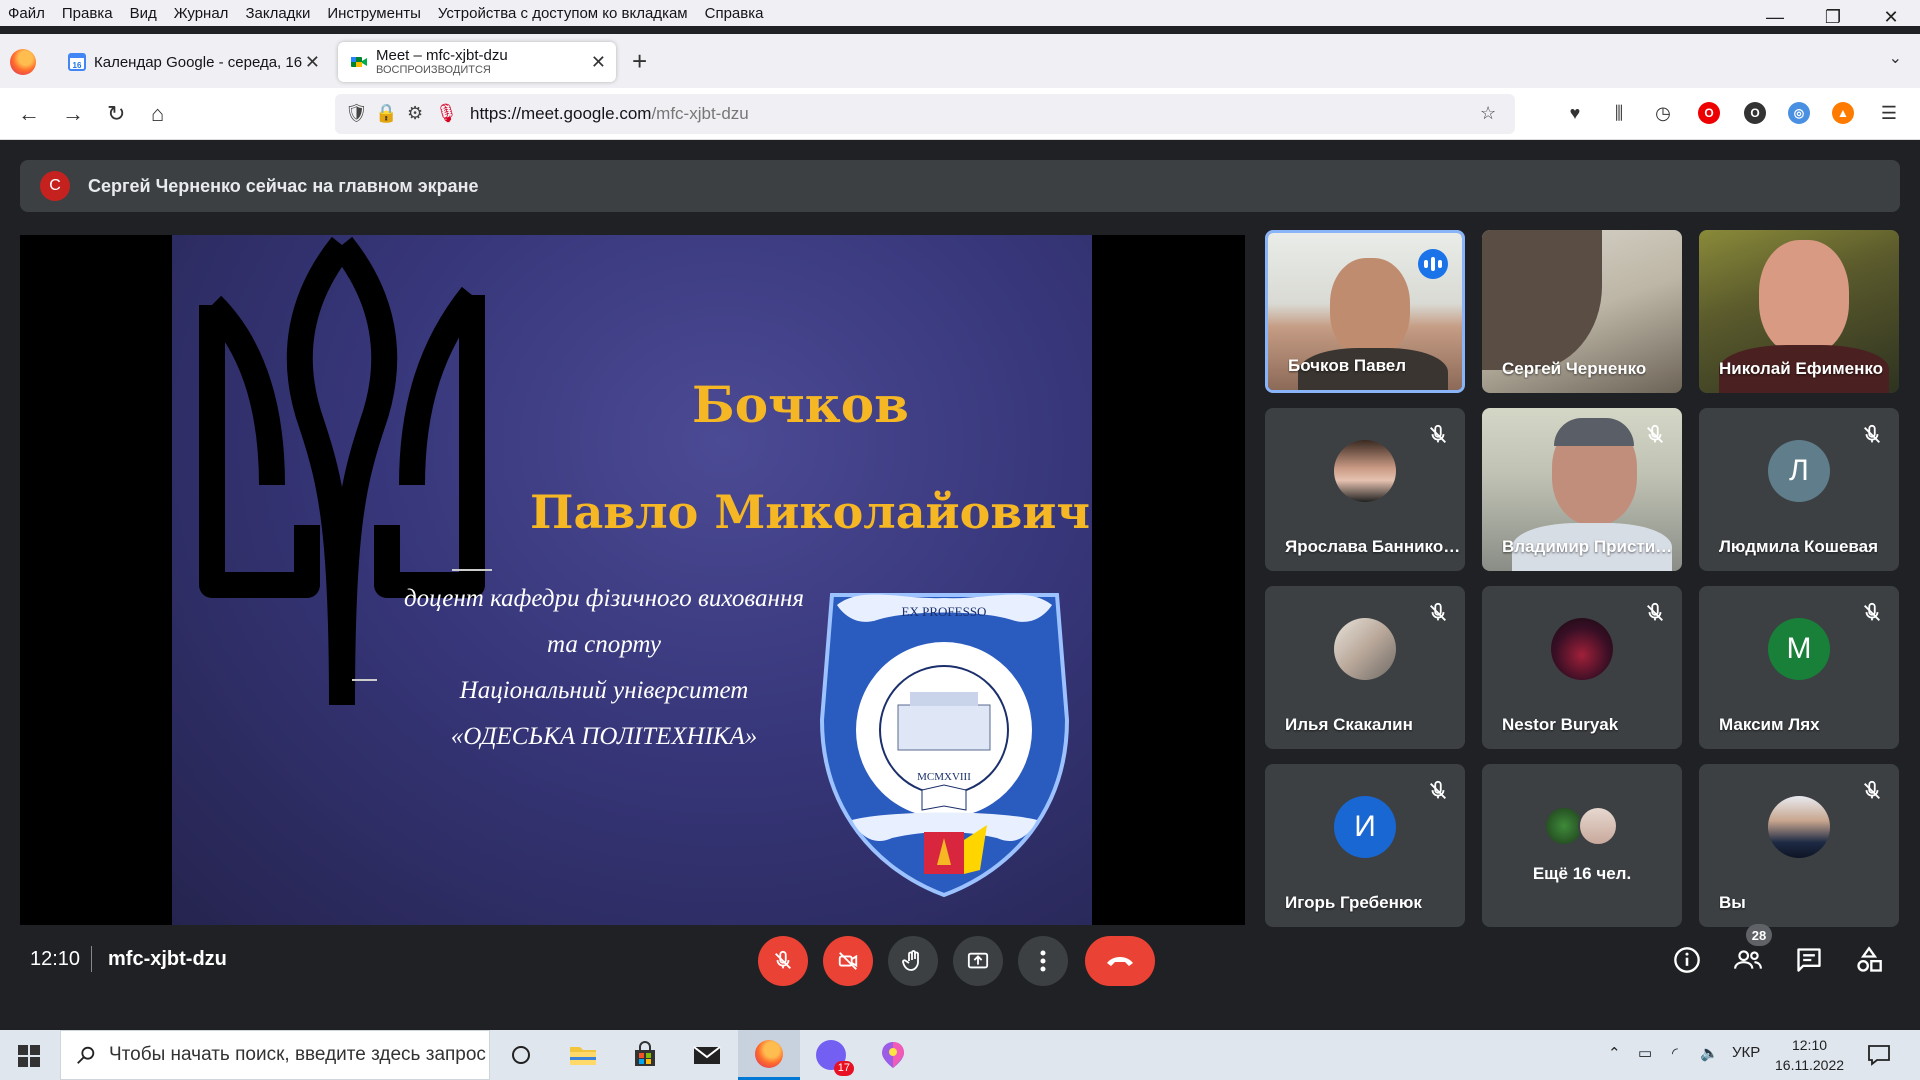  What do you see at coordinates (116, 114) in the screenshot?
I see `reload-icon: ↻` at bounding box center [116, 114].